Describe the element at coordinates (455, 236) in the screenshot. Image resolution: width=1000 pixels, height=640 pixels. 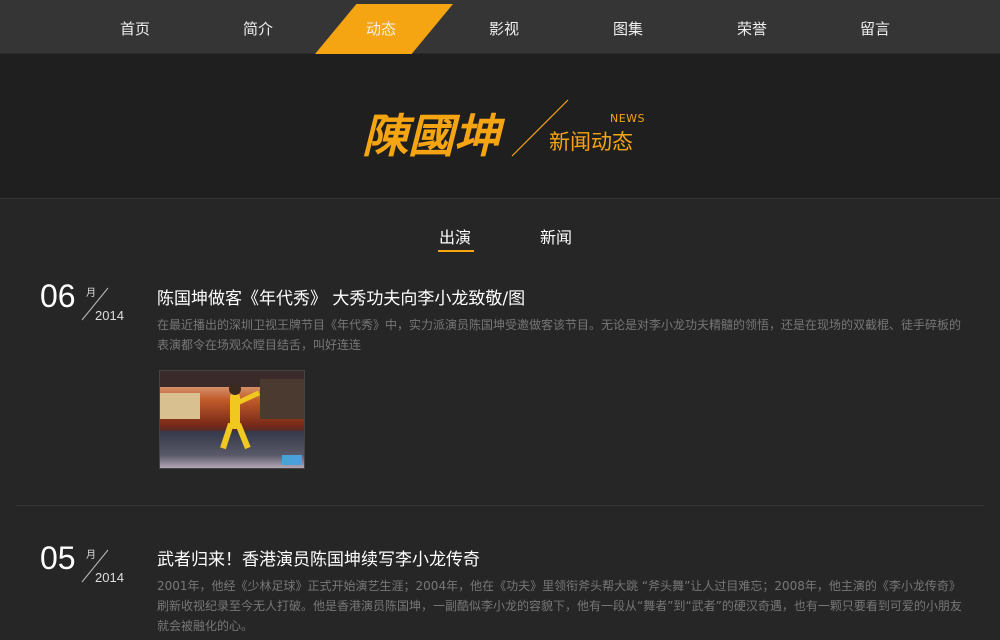
I see `tab-performances: 出演` at that location.